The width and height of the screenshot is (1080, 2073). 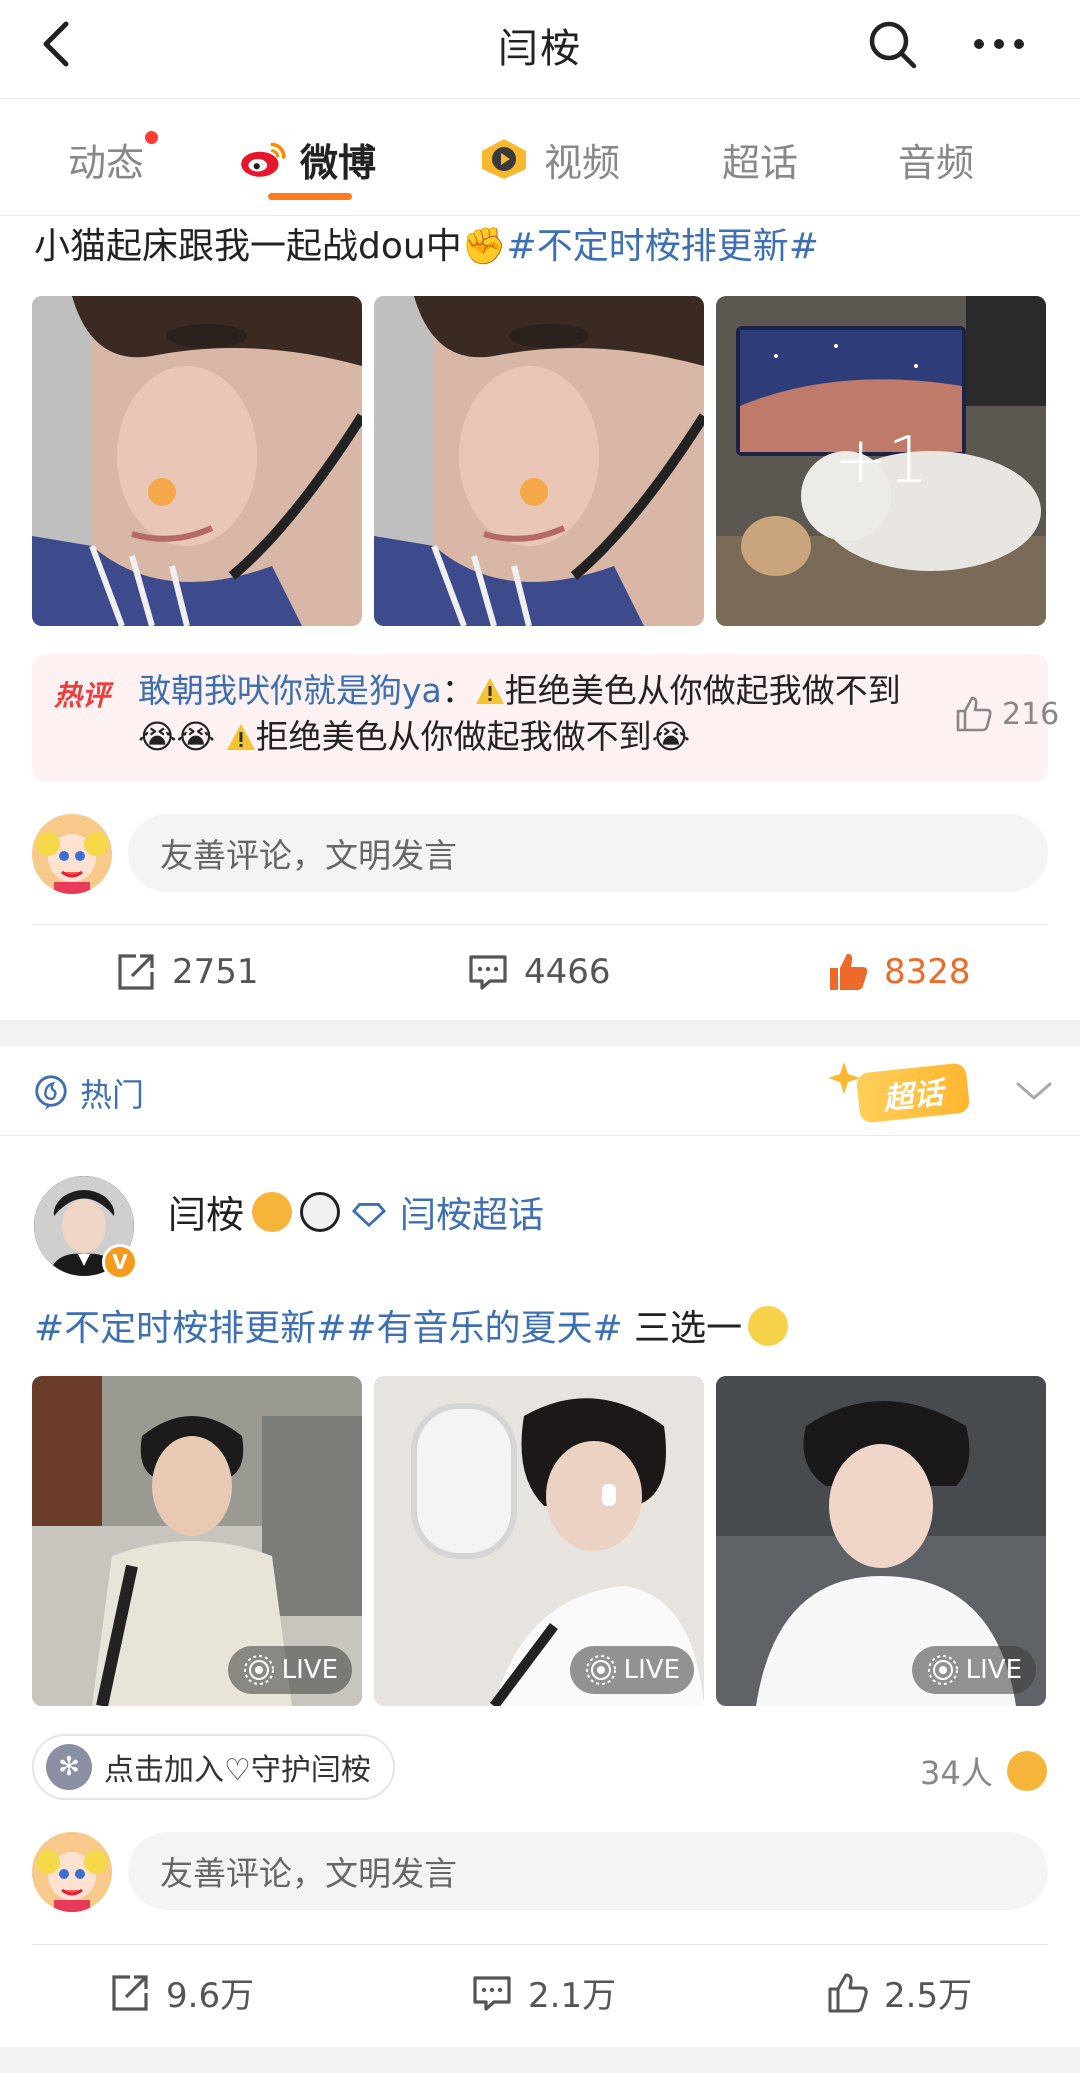 What do you see at coordinates (504, 159) in the screenshot?
I see `video-icon` at bounding box center [504, 159].